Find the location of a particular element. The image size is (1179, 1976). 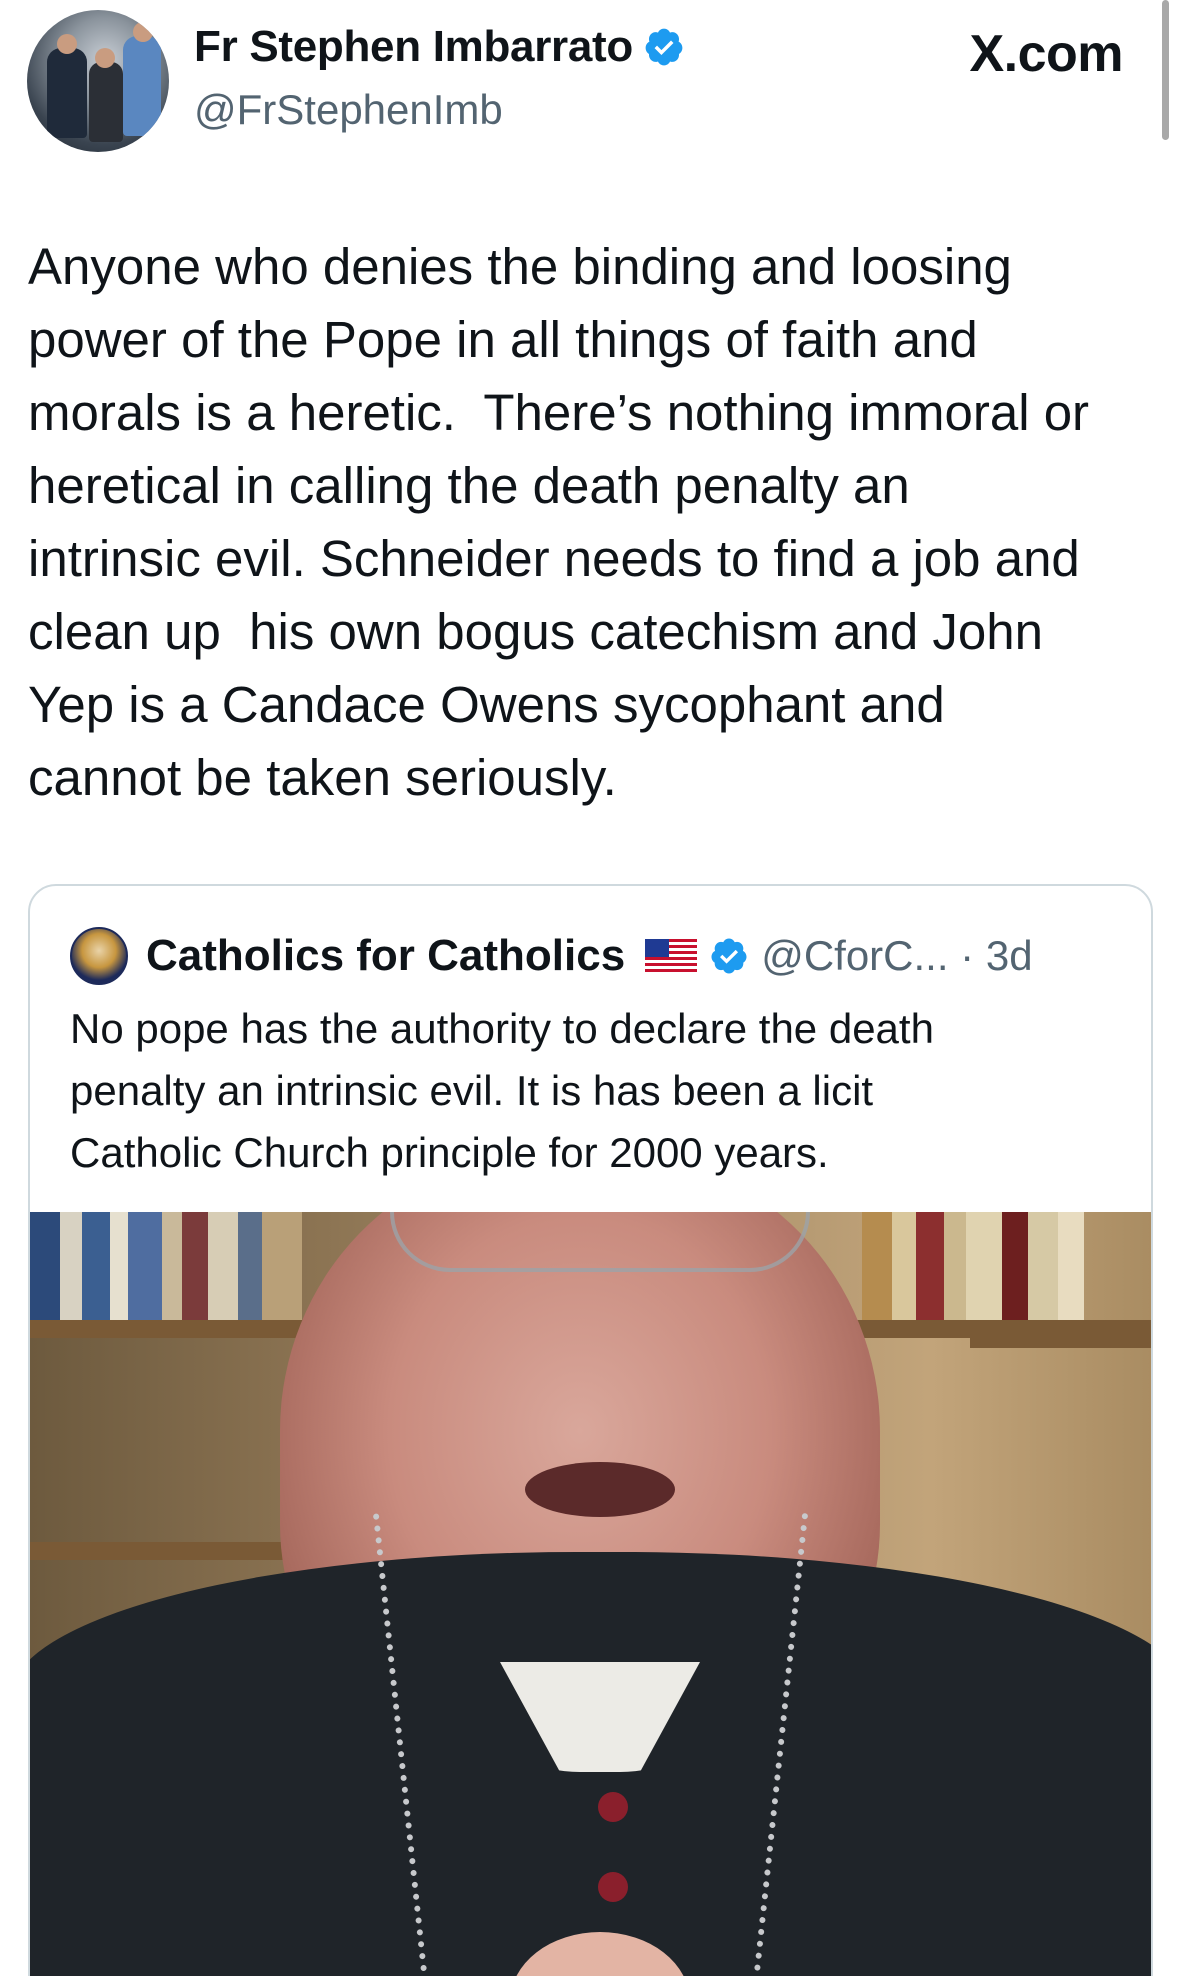

quoted-tweet-header: Catholics for Catholics @CforC... · 3d is located at coordinates (551, 956).